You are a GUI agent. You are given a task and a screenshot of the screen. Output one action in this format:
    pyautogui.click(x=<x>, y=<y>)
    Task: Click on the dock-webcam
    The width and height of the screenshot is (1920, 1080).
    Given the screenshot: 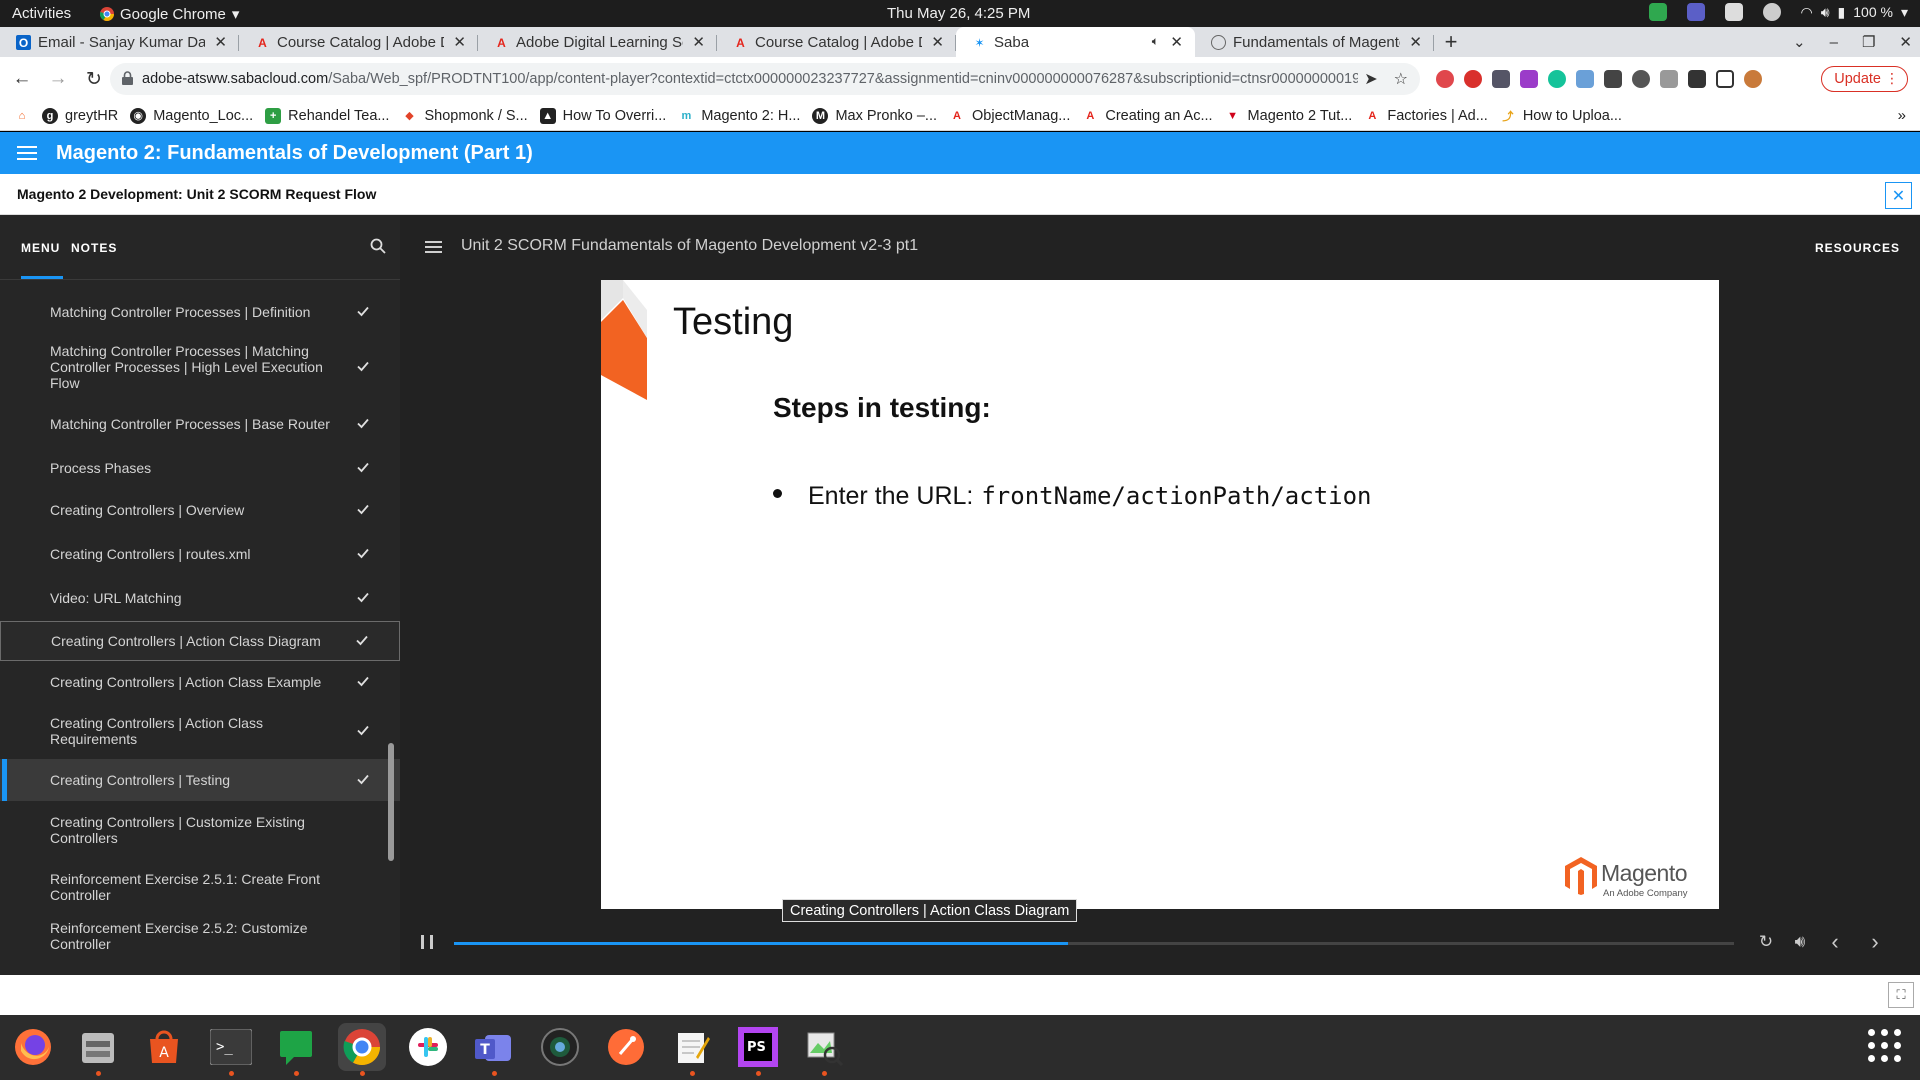 What is the action you would take?
    pyautogui.click(x=560, y=1047)
    